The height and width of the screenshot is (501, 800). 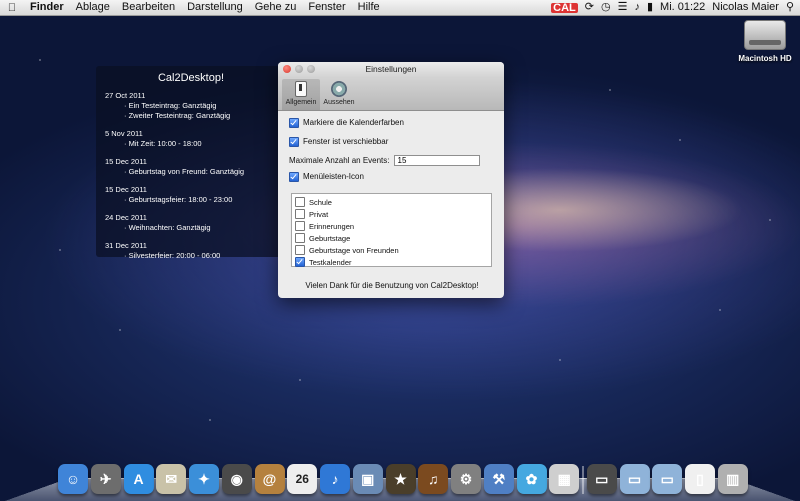 I want to click on finder-glyph: ☺, so click(x=73, y=479).